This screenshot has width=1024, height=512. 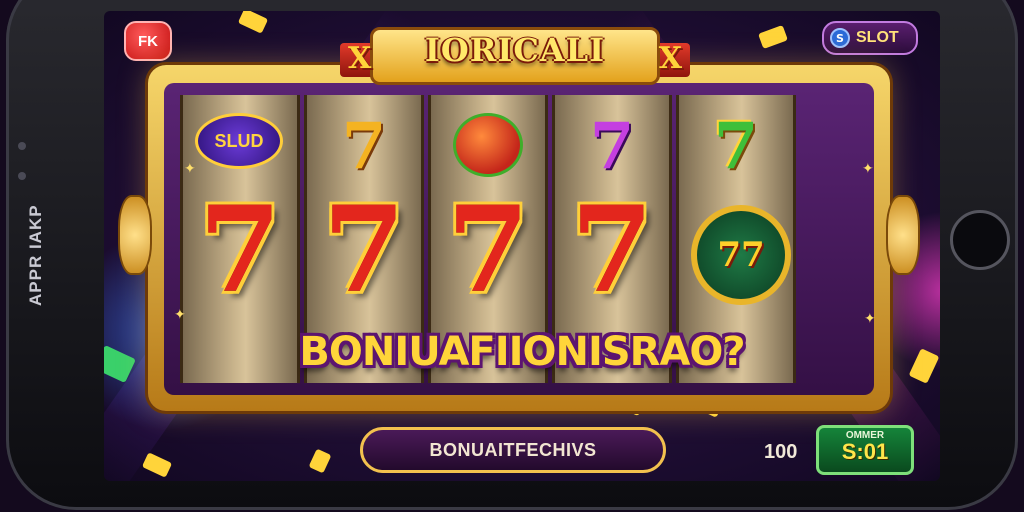 What do you see at coordinates (670, 58) in the screenshot?
I see `banner-x-right: X` at bounding box center [670, 58].